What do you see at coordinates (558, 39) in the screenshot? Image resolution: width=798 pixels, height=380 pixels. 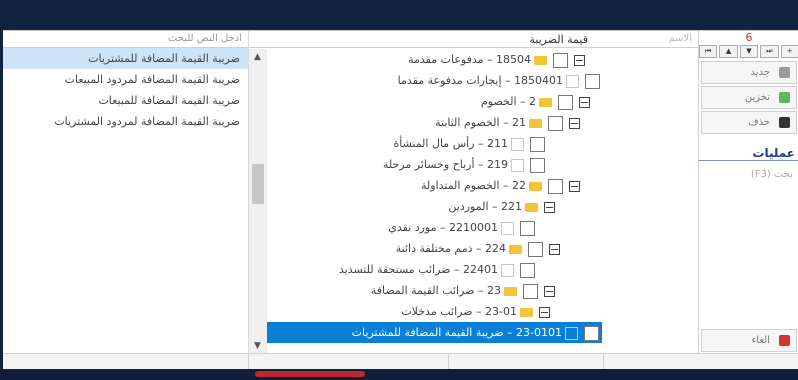 I see `name-field: قيمة الضريبة` at bounding box center [558, 39].